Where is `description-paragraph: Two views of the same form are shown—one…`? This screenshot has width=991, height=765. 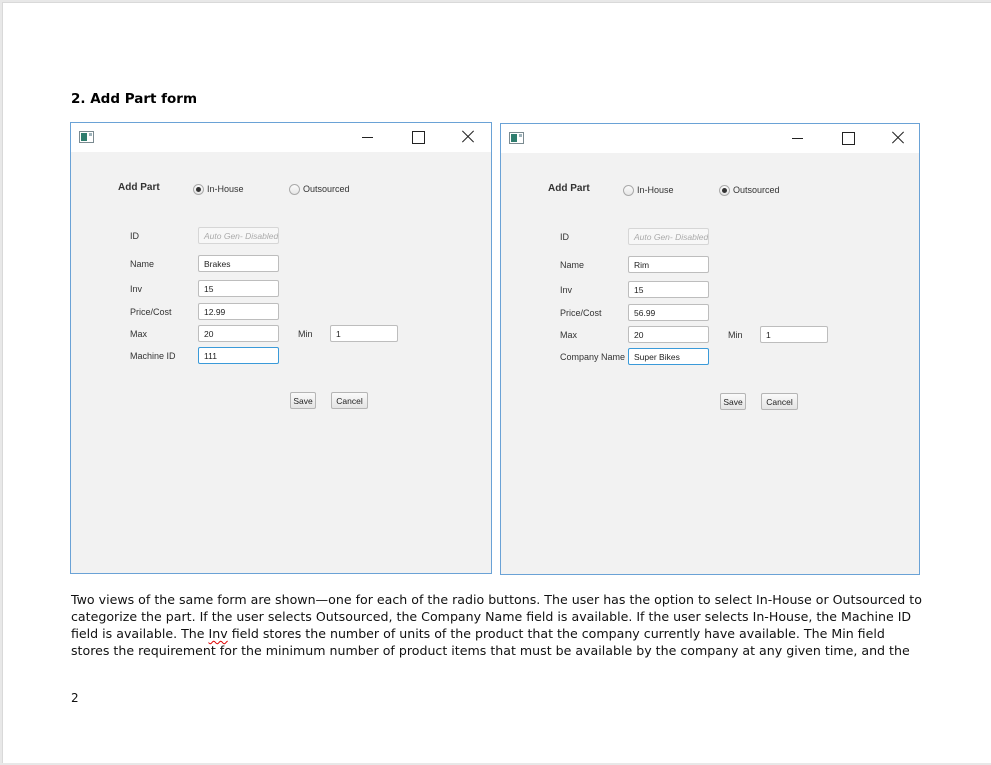
description-paragraph: Two views of the same form are shown—one… is located at coordinates (506, 625).